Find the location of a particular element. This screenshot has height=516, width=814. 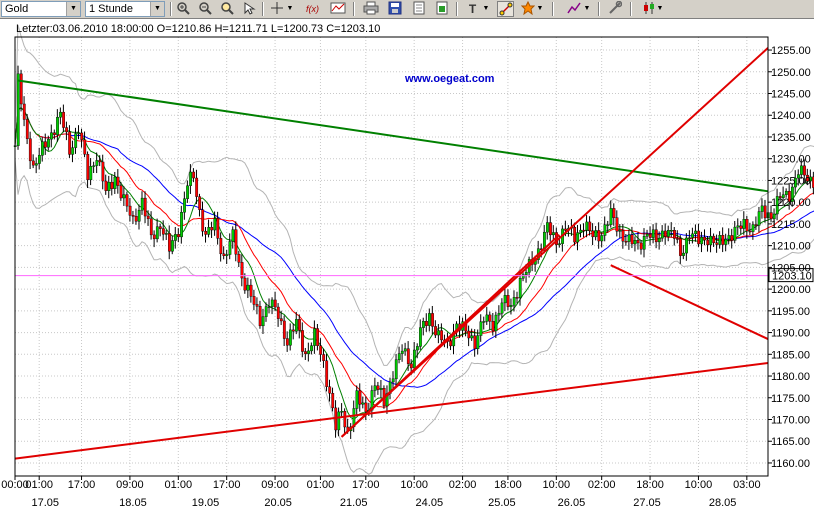

drawing-icon is located at coordinates (573, 9).